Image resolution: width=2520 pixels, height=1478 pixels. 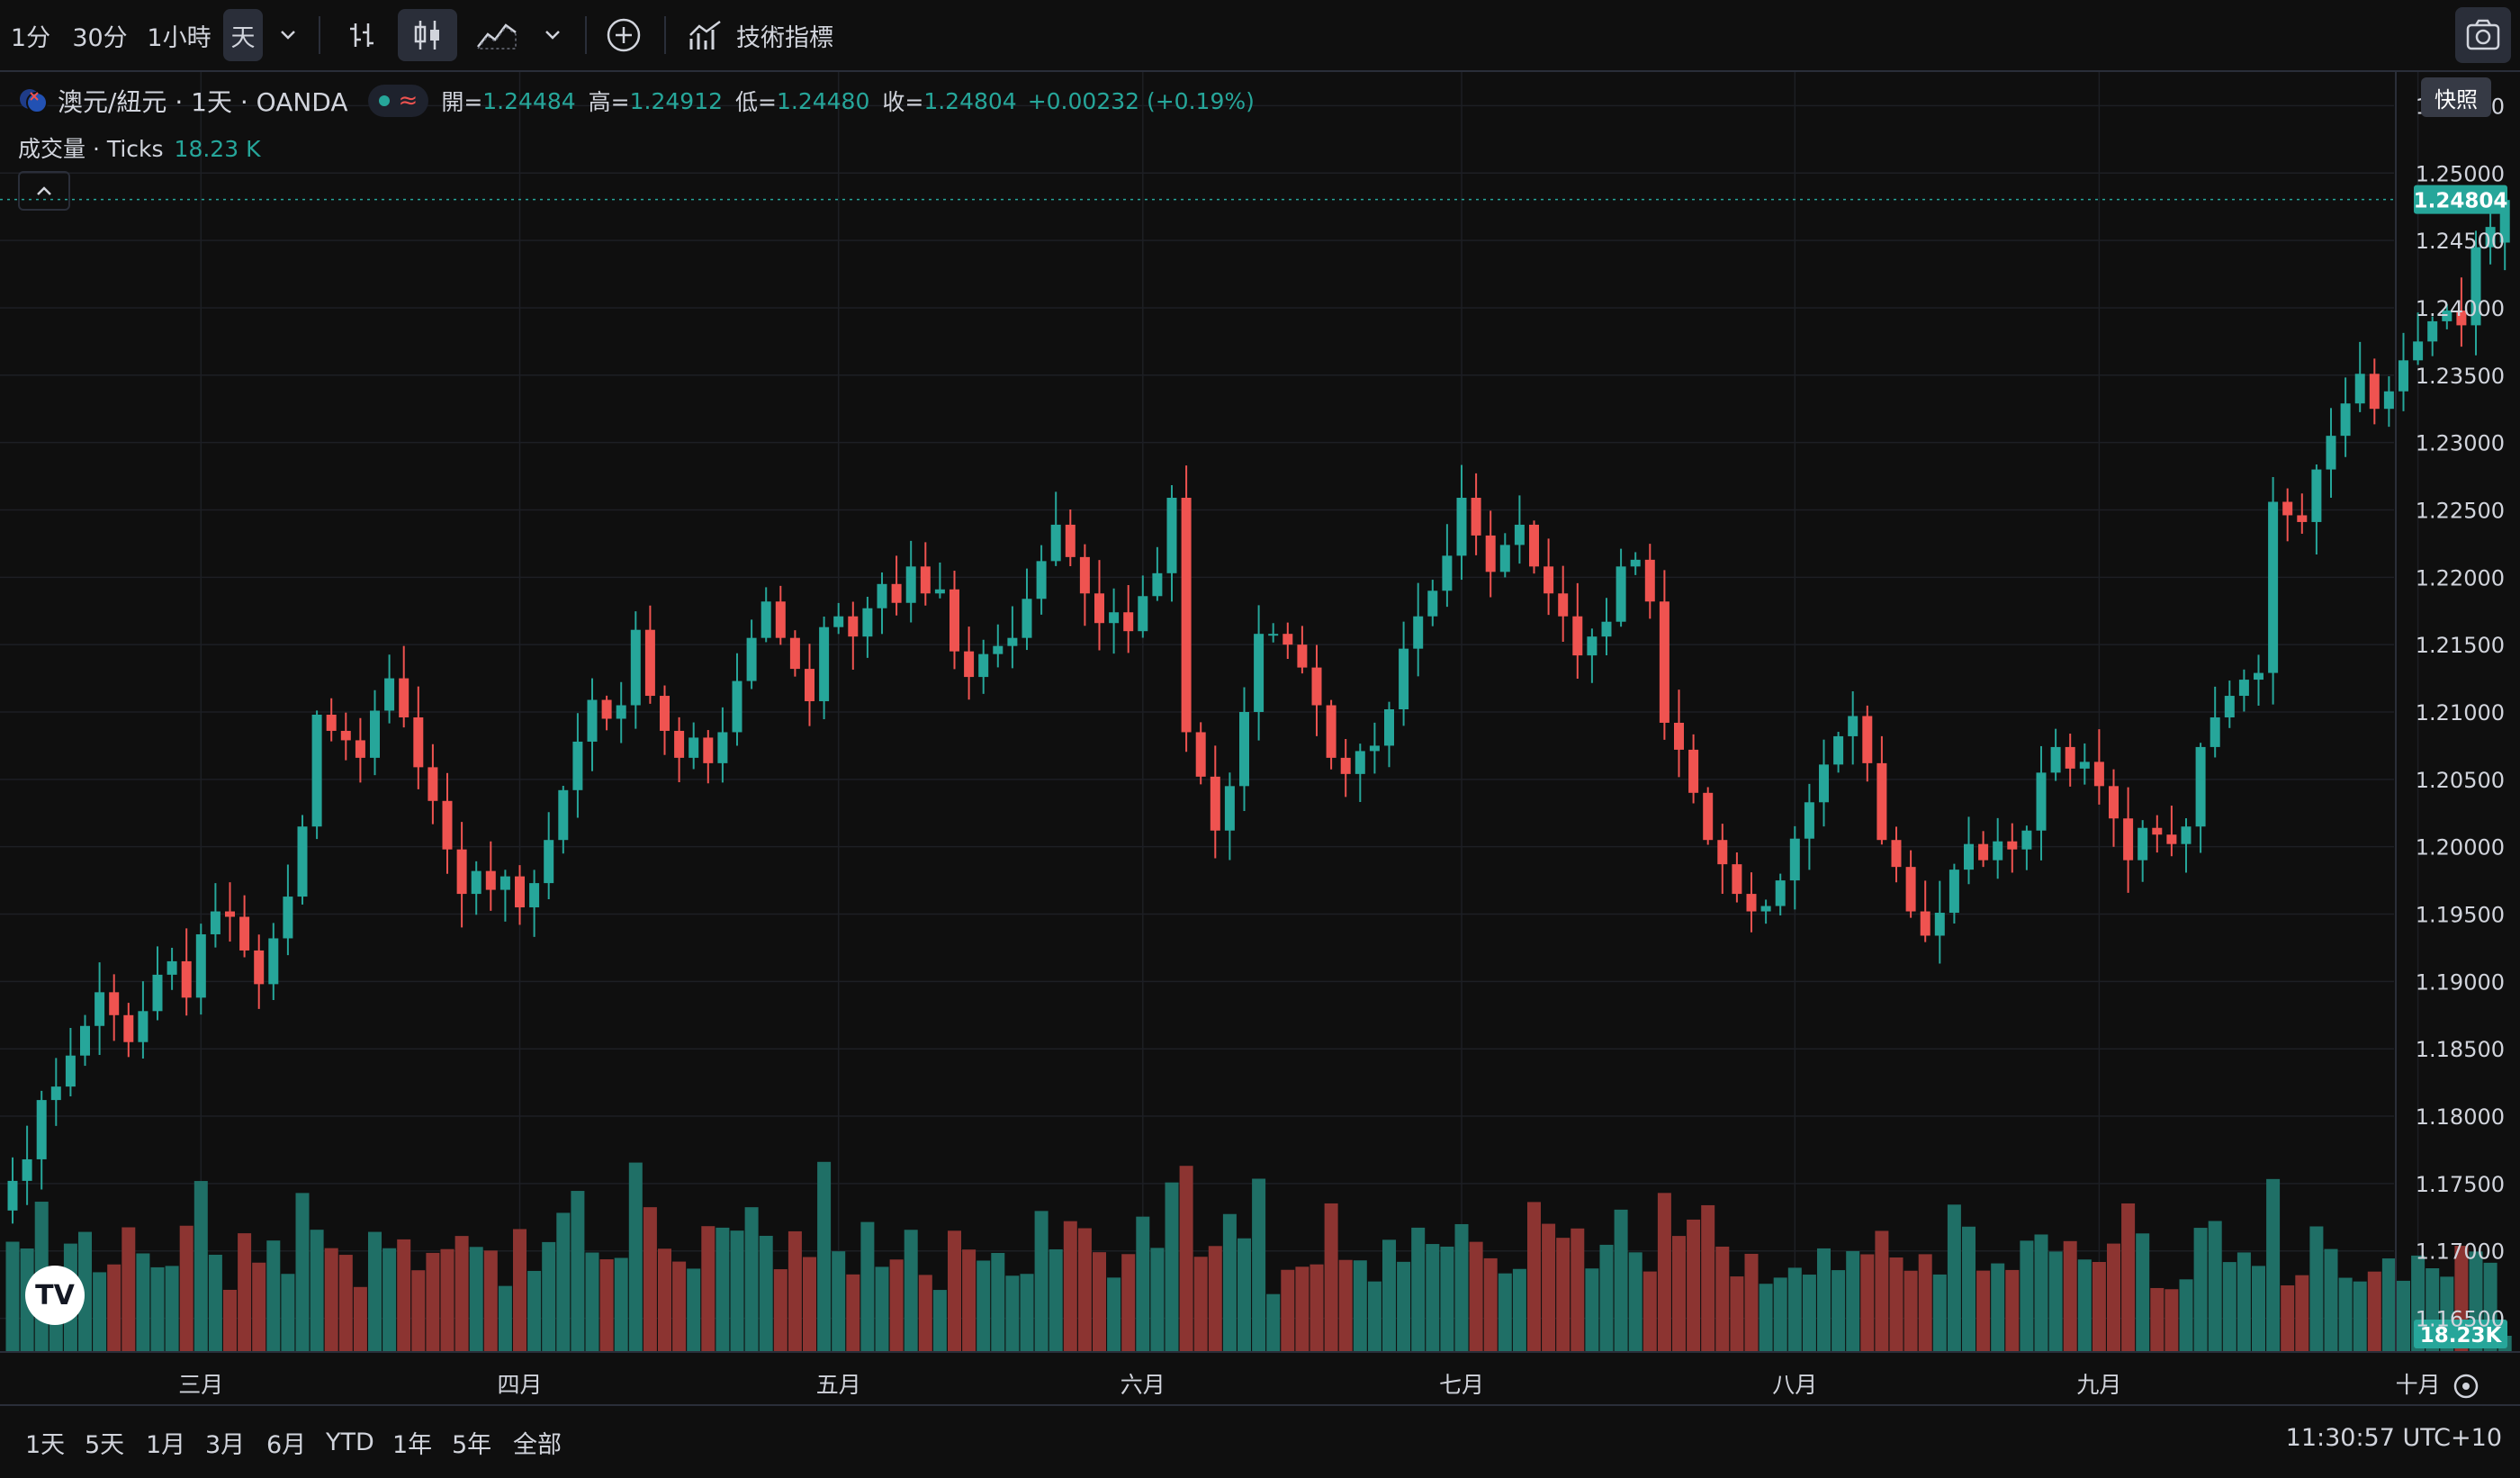 I want to click on candle-style-icon, so click(x=427, y=35).